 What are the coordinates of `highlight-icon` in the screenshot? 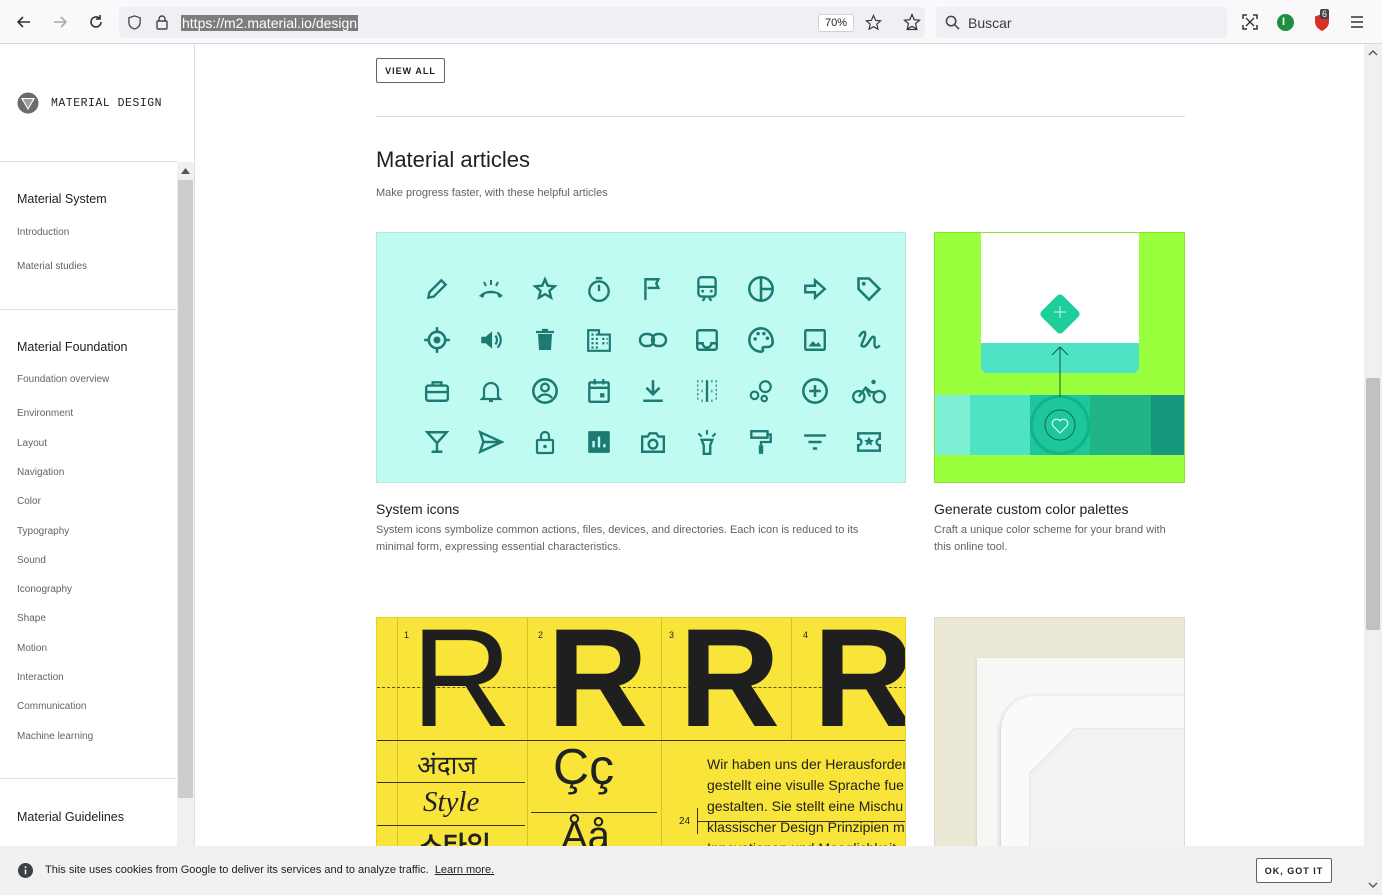 It's located at (707, 441).